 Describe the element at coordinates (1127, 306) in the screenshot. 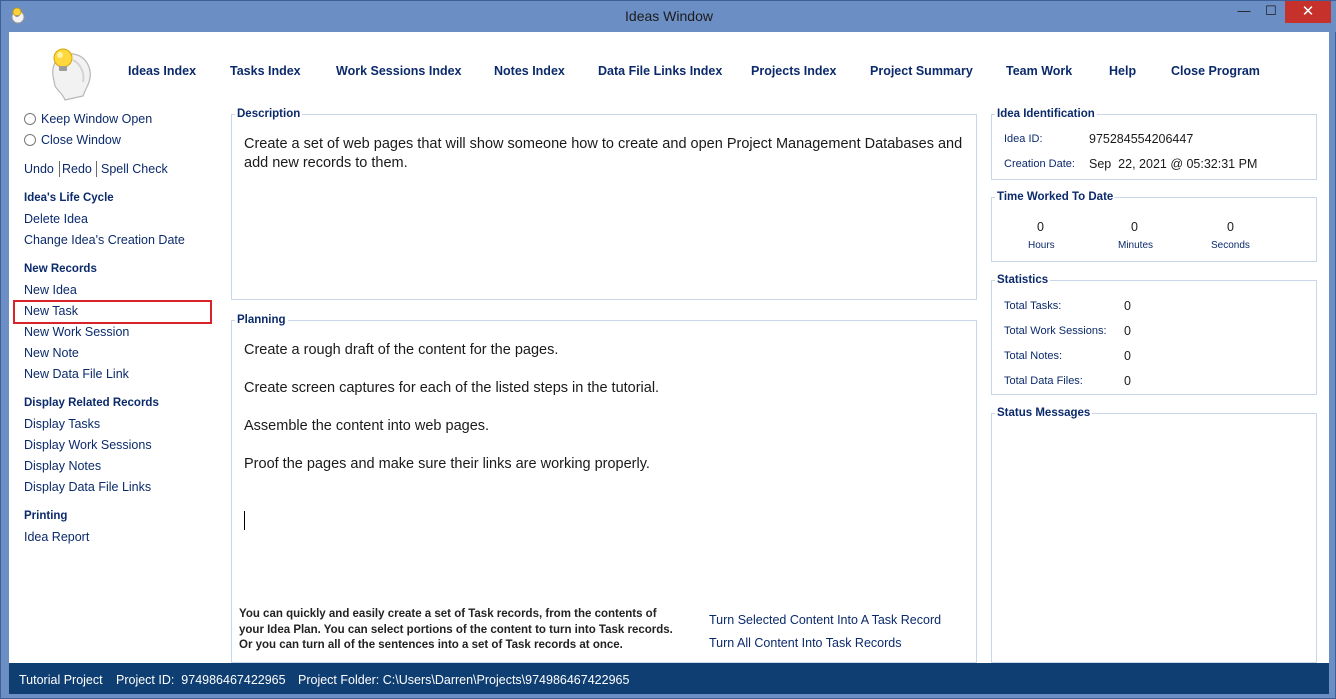

I see `total-tasks-value: 0` at that location.